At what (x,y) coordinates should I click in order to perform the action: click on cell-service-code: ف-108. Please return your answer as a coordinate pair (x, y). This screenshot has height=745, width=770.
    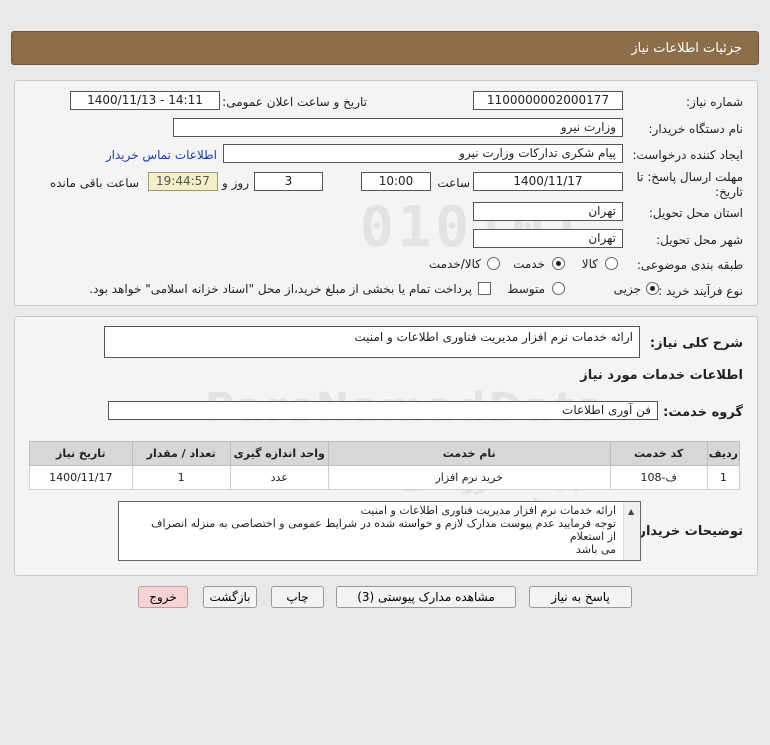
    Looking at the image, I should click on (658, 477).